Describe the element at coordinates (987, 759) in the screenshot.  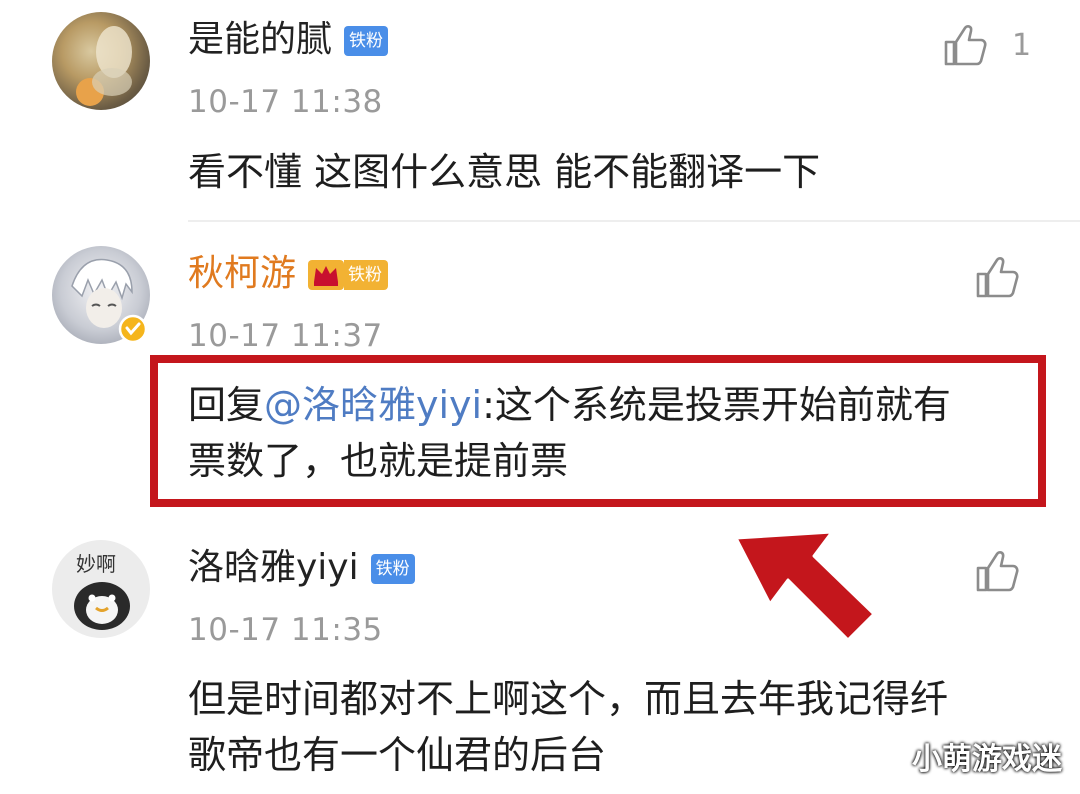
I see `watermark: 小萌游戏迷` at that location.